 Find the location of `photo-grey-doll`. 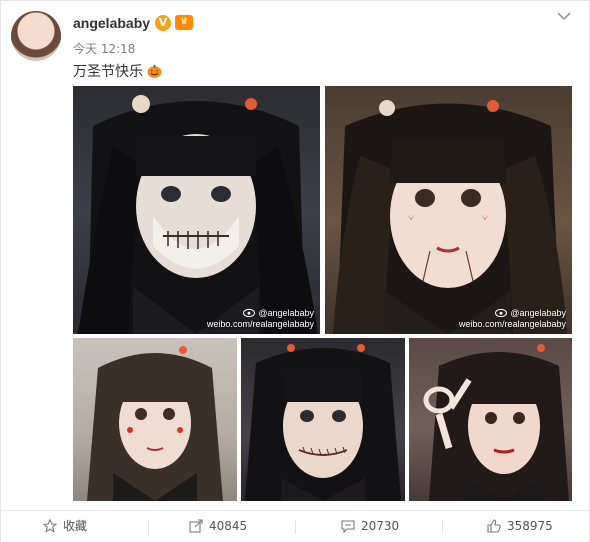

photo-grey-doll is located at coordinates (155, 419).